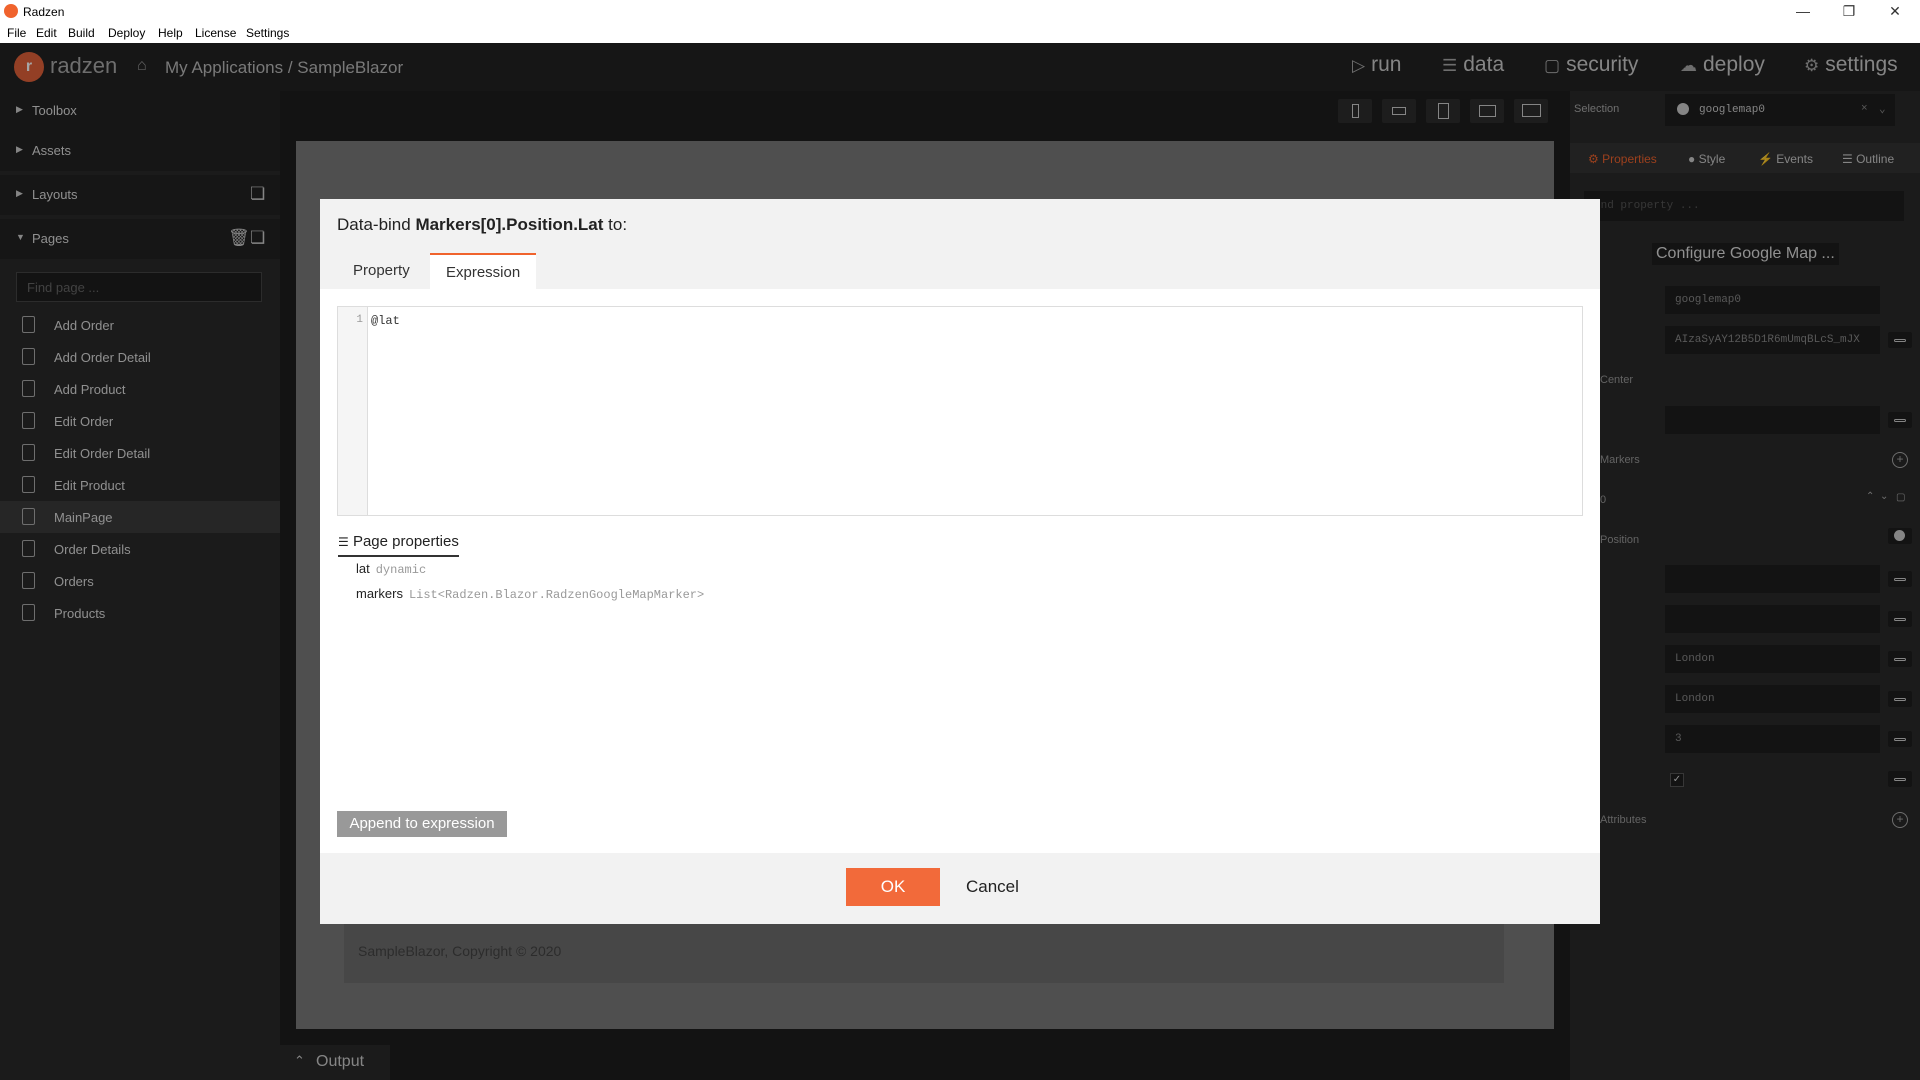 This screenshot has height=1080, width=1920. I want to click on window-titlebar: Radzen — ❐ ✕, so click(960, 11).